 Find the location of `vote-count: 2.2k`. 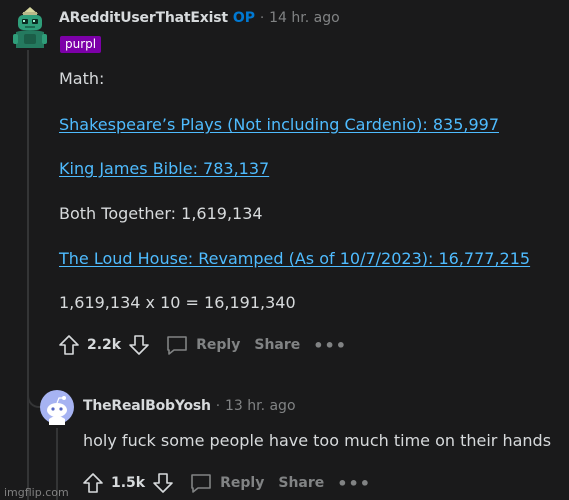

vote-count: 2.2k is located at coordinates (104, 345).